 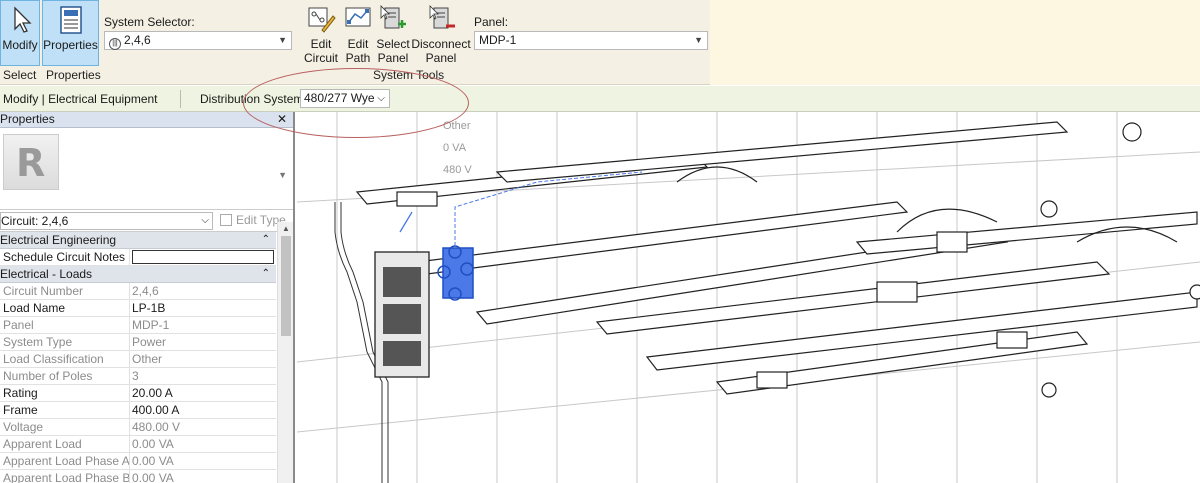 What do you see at coordinates (31, 162) in the screenshot?
I see `revit-logo-icon: R` at bounding box center [31, 162].